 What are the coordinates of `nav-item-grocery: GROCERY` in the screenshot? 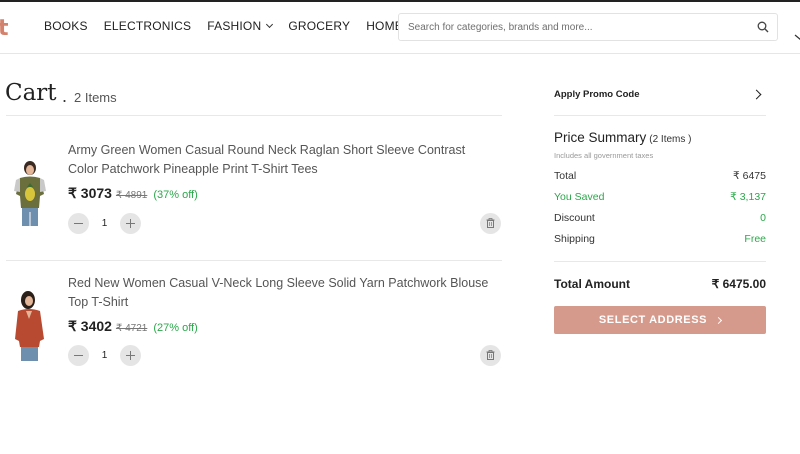 It's located at (319, 26).